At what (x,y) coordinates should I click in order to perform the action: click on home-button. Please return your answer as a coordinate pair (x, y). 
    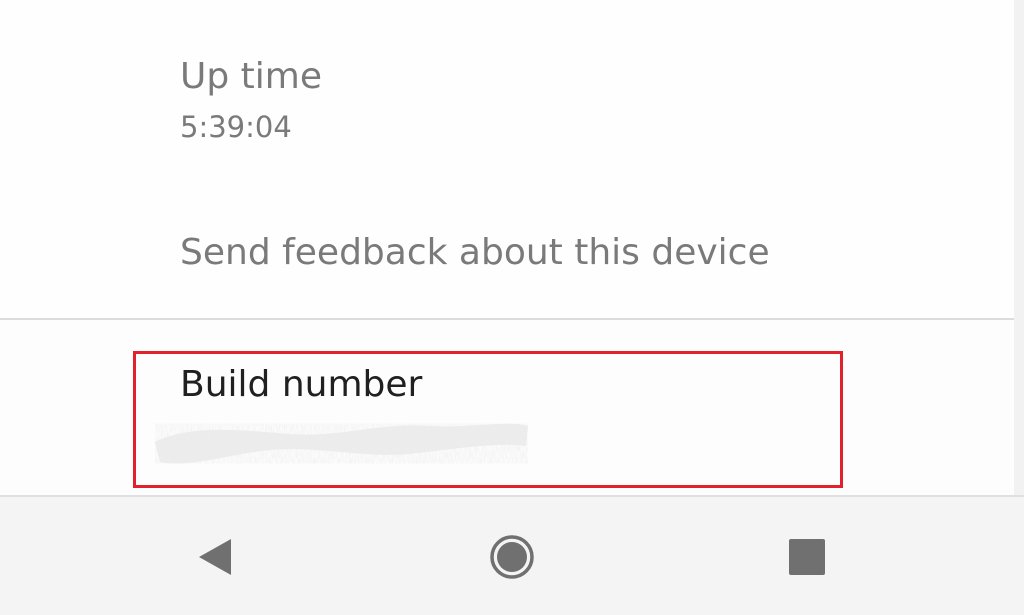
    Looking at the image, I should click on (512, 557).